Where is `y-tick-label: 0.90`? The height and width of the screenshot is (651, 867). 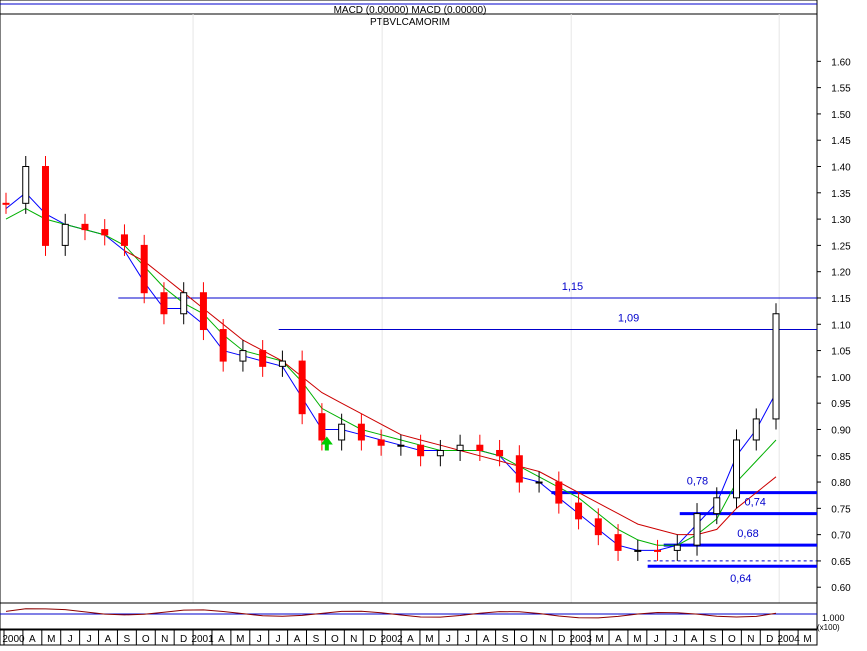
y-tick-label: 0.90 is located at coordinates (841, 430).